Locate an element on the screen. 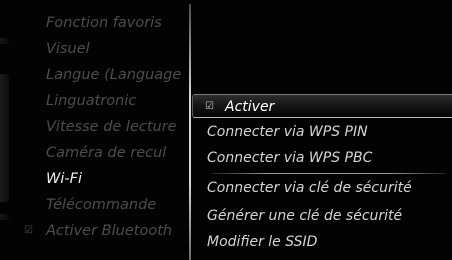  submenu-item-label: Générer une clé de sécurité is located at coordinates (305, 216).